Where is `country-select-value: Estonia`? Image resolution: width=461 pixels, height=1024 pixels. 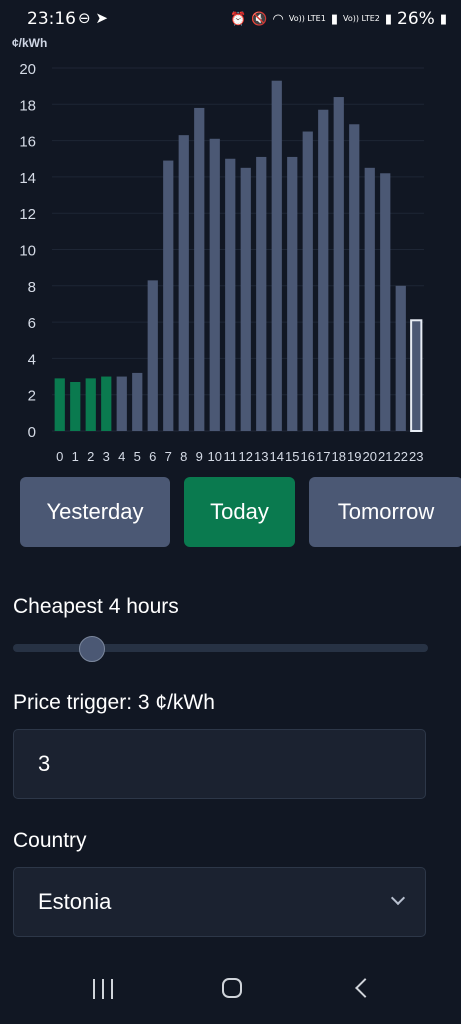
country-select-value: Estonia is located at coordinates (75, 901).